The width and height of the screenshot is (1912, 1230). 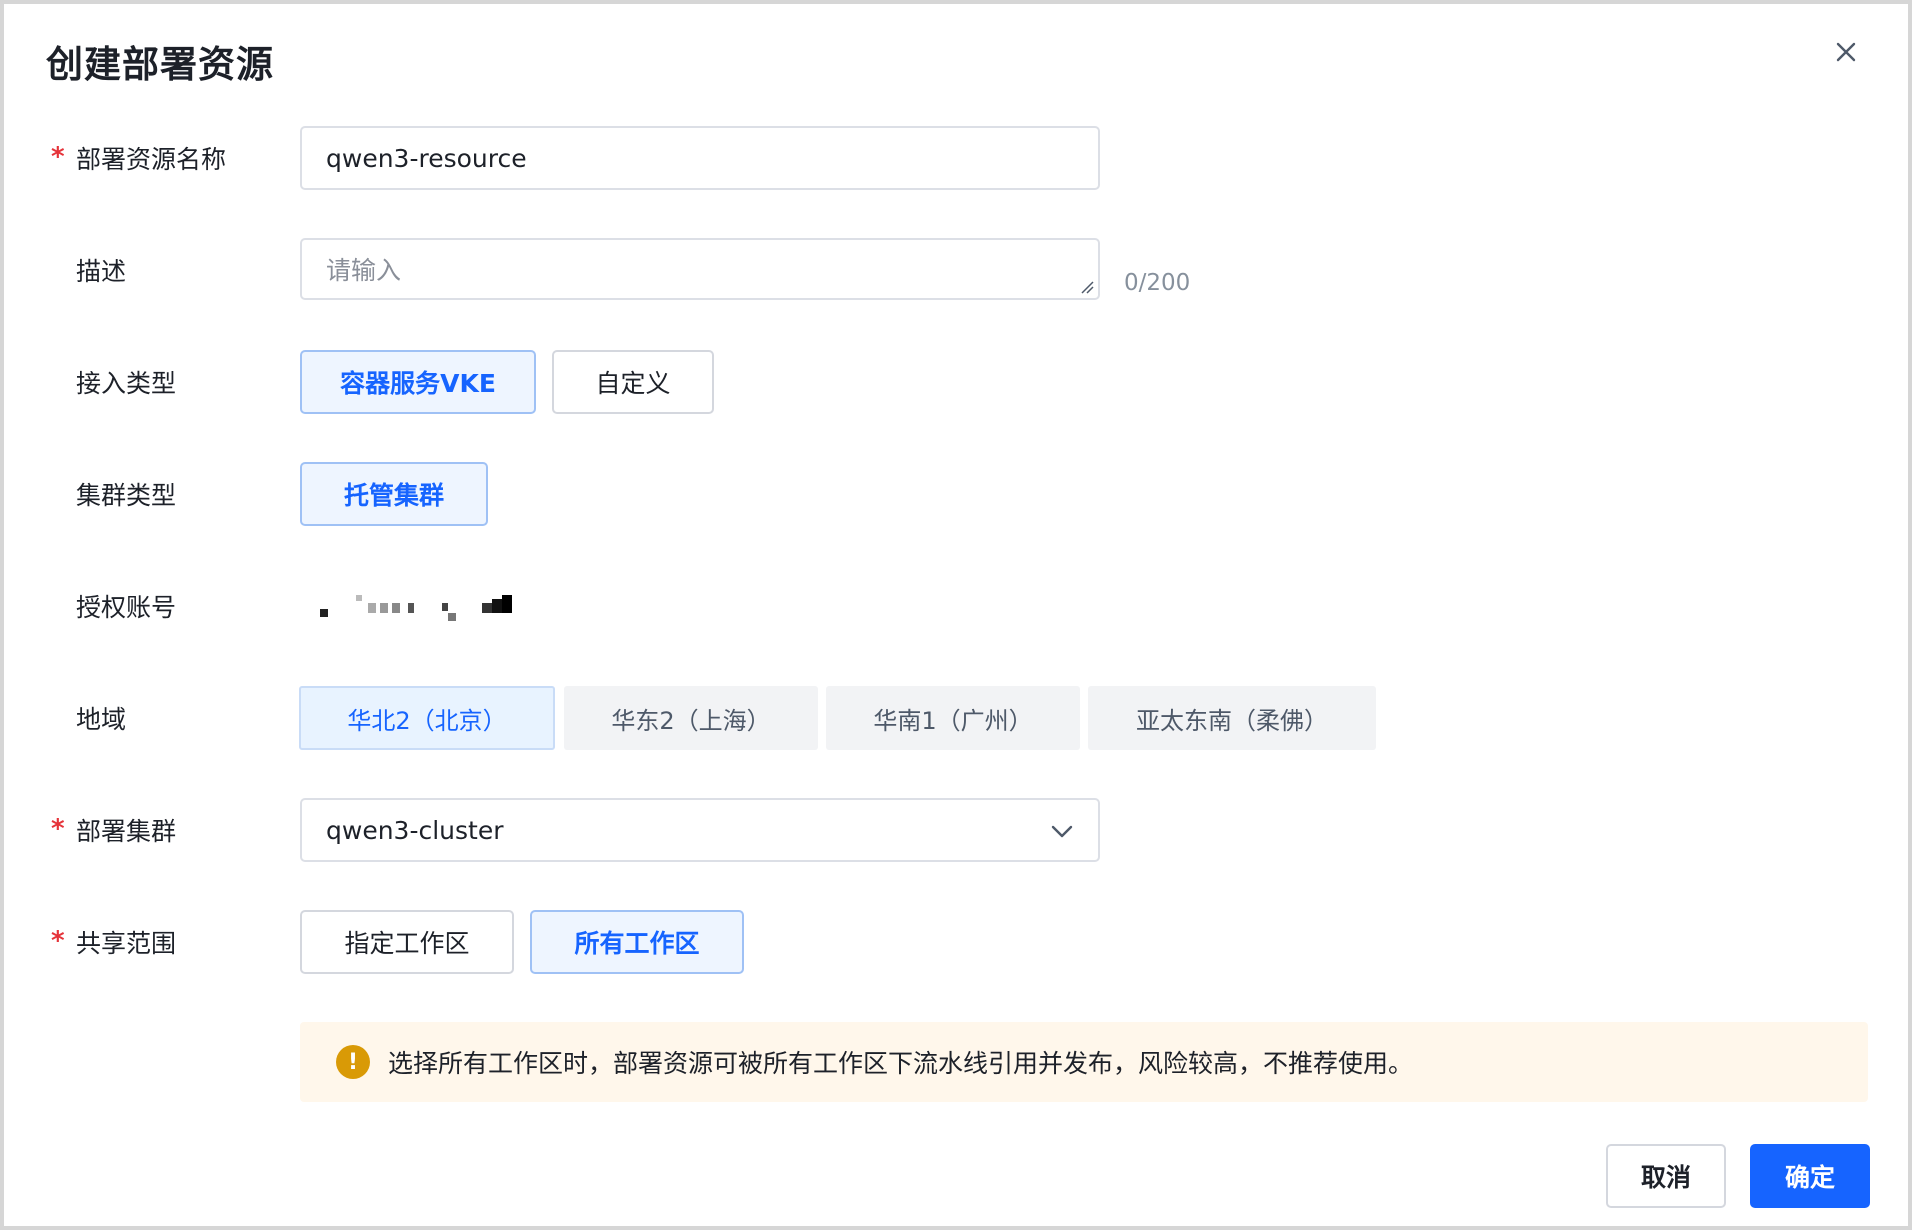 What do you see at coordinates (418, 382) in the screenshot?
I see `access-type-vke-option: 容器服务VKE` at bounding box center [418, 382].